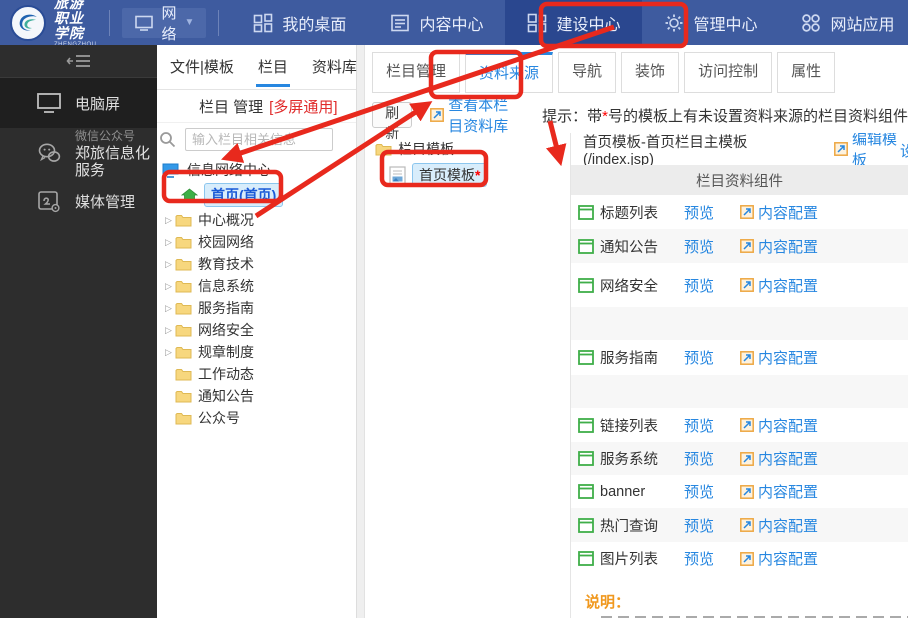 Image resolution: width=908 pixels, height=618 pixels. Describe the element at coordinates (226, 308) in the screenshot. I see `tree-node-label: 服务指南` at that location.